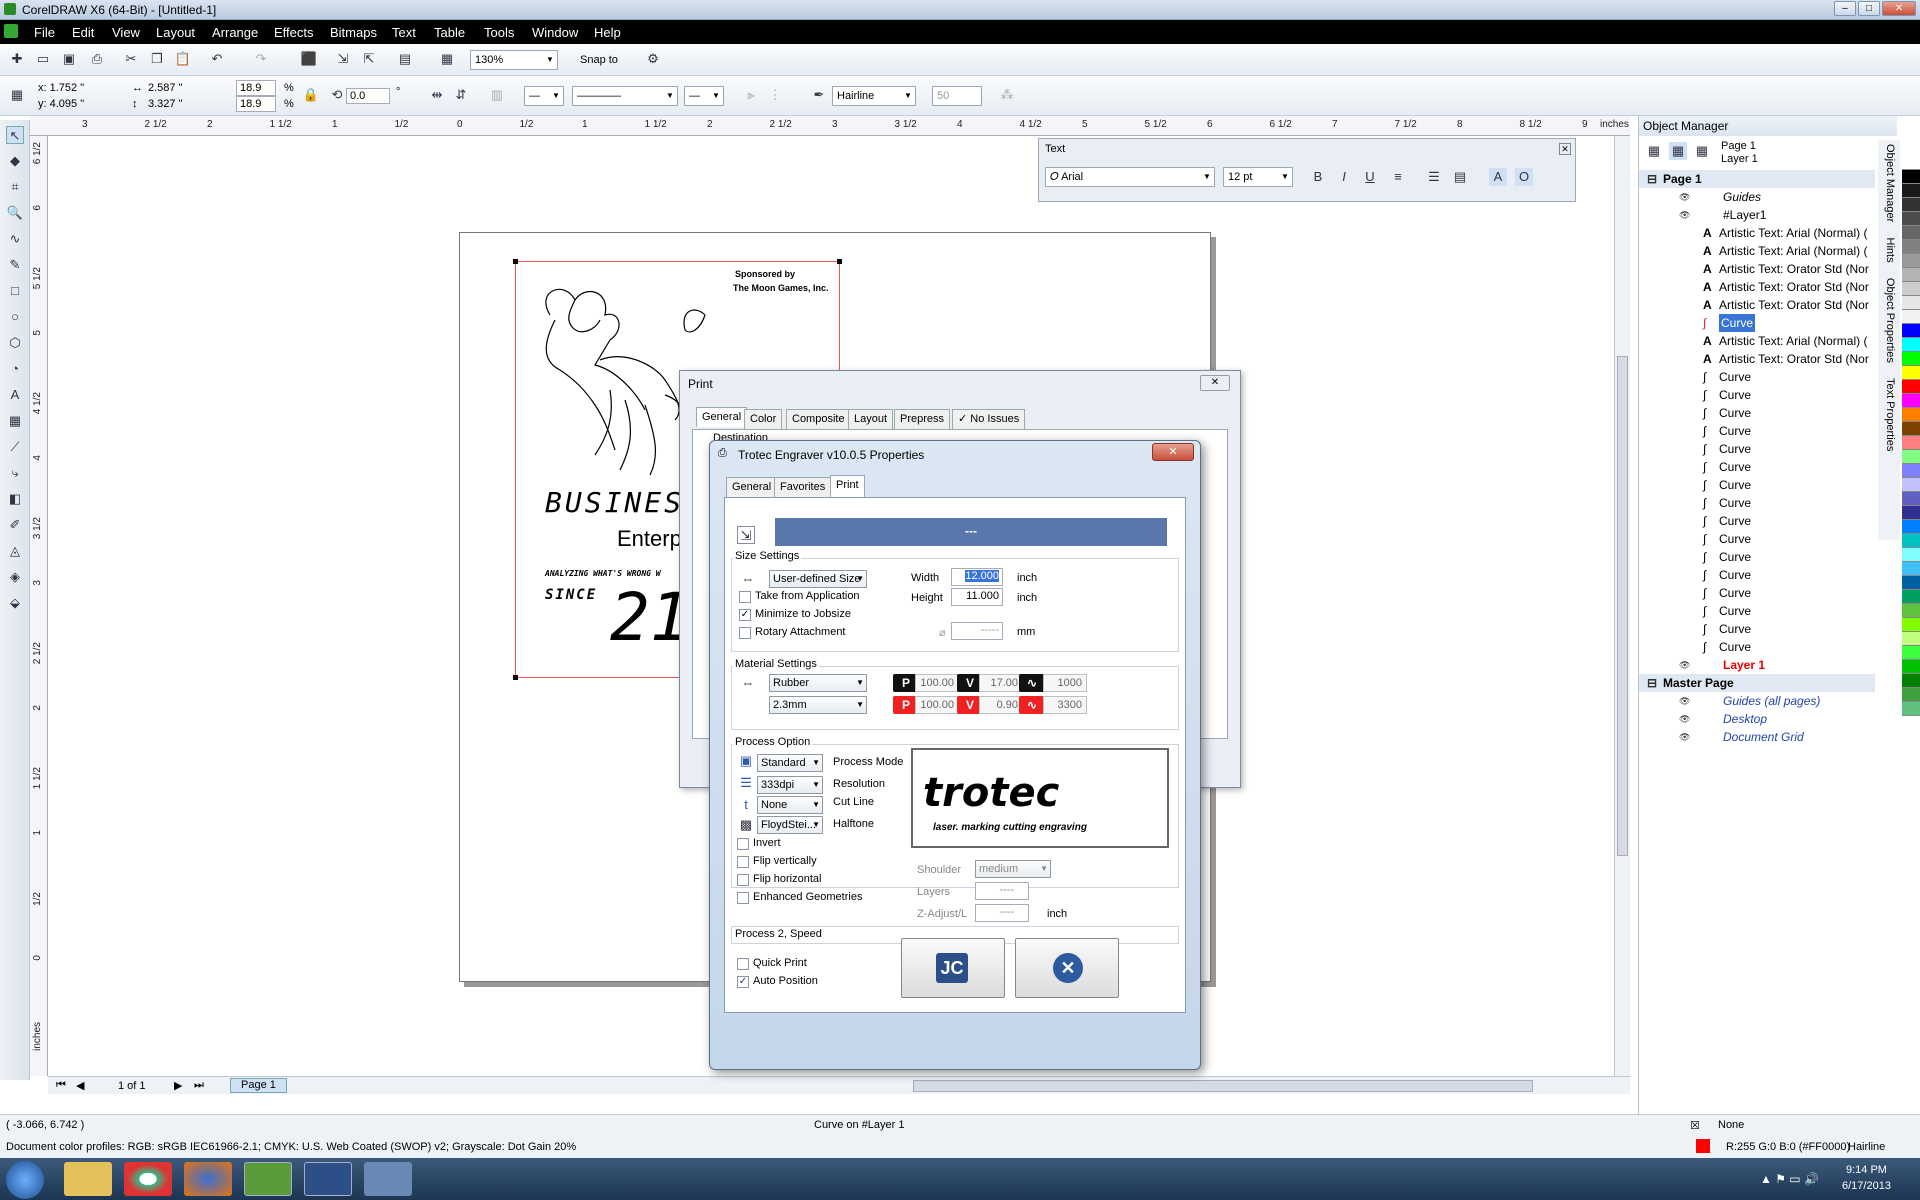  I want to click on crop-tool-icon: ⌗, so click(15, 187).